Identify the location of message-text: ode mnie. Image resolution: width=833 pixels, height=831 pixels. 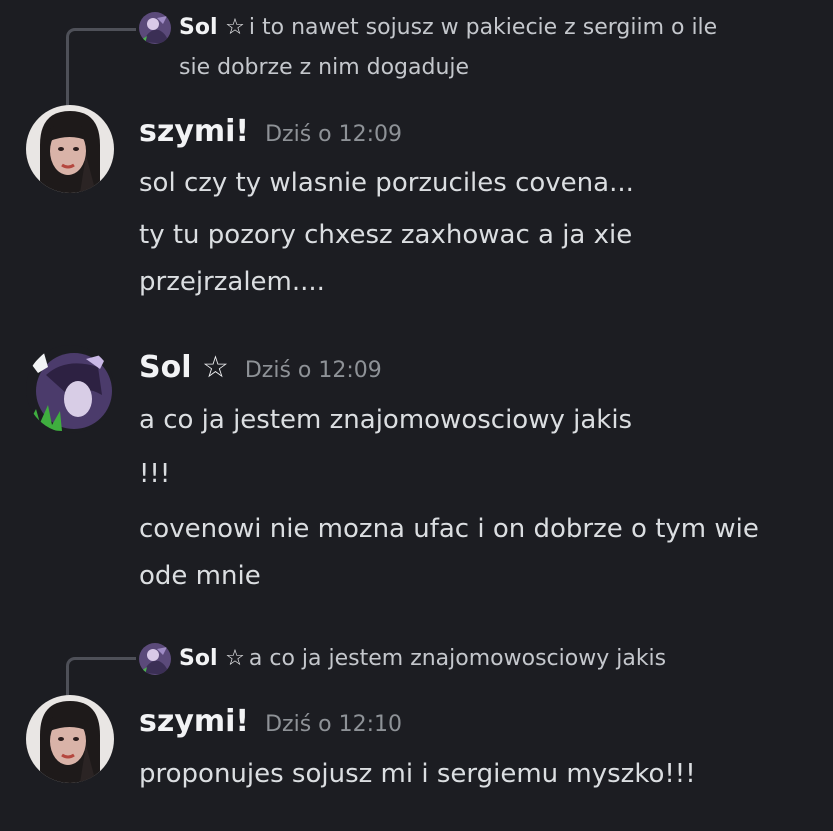
(200, 576).